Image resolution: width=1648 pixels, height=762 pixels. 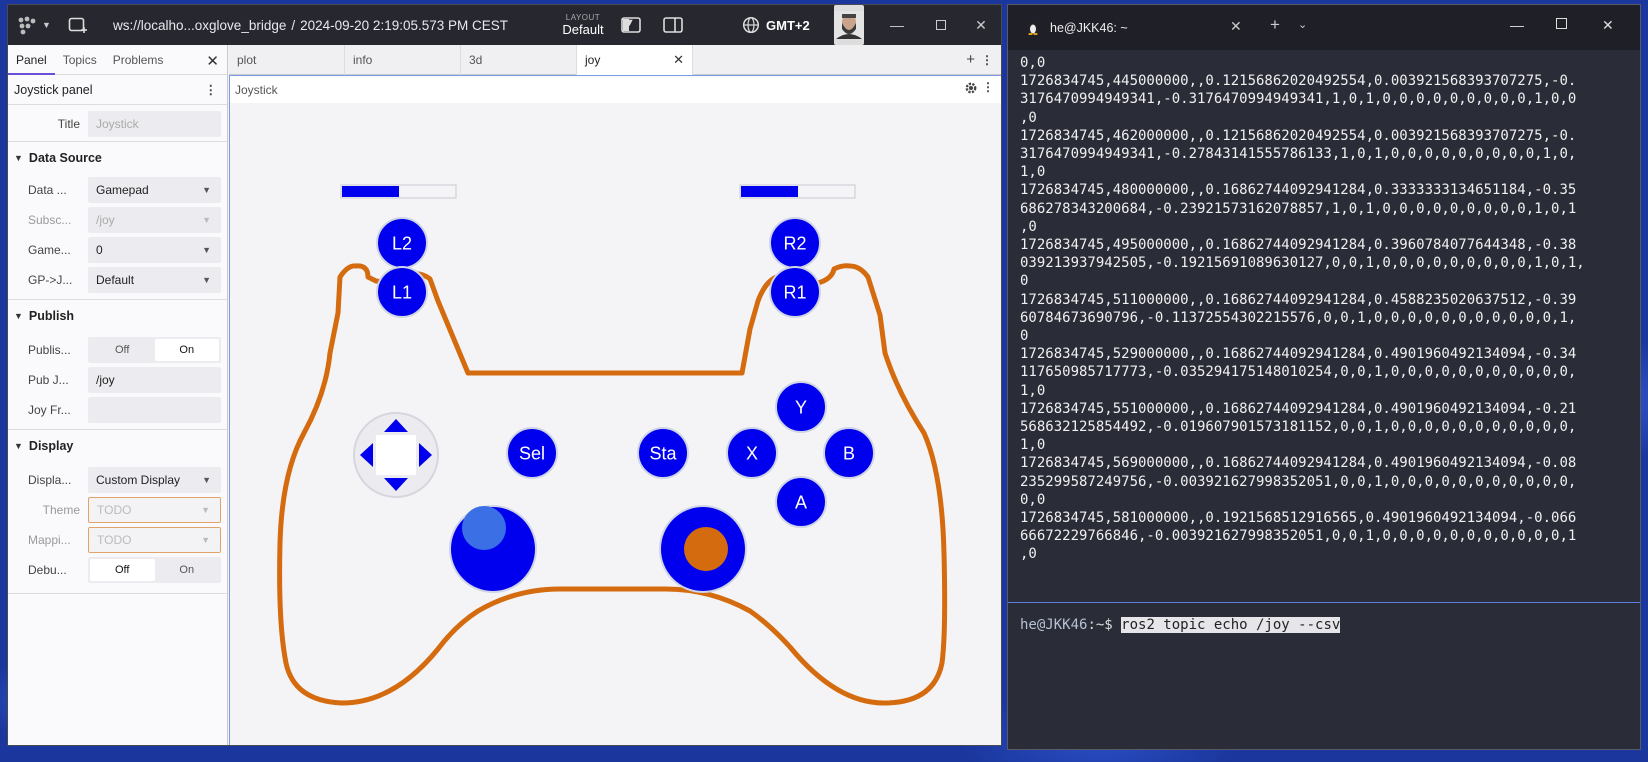 I want to click on publish-off-option: Off, so click(x=122, y=350).